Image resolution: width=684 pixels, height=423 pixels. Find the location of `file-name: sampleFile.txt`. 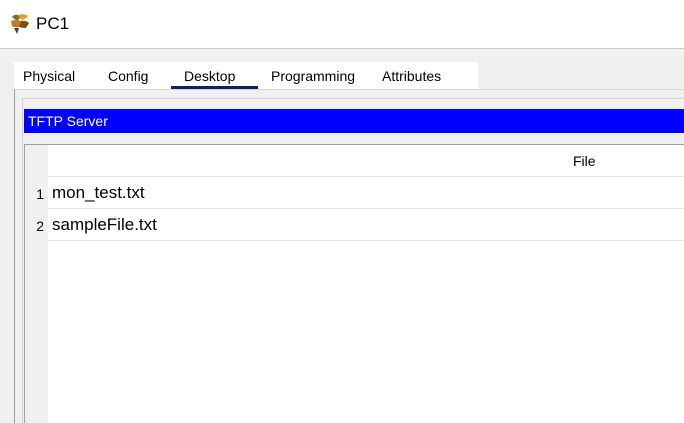

file-name: sampleFile.txt is located at coordinates (104, 224).